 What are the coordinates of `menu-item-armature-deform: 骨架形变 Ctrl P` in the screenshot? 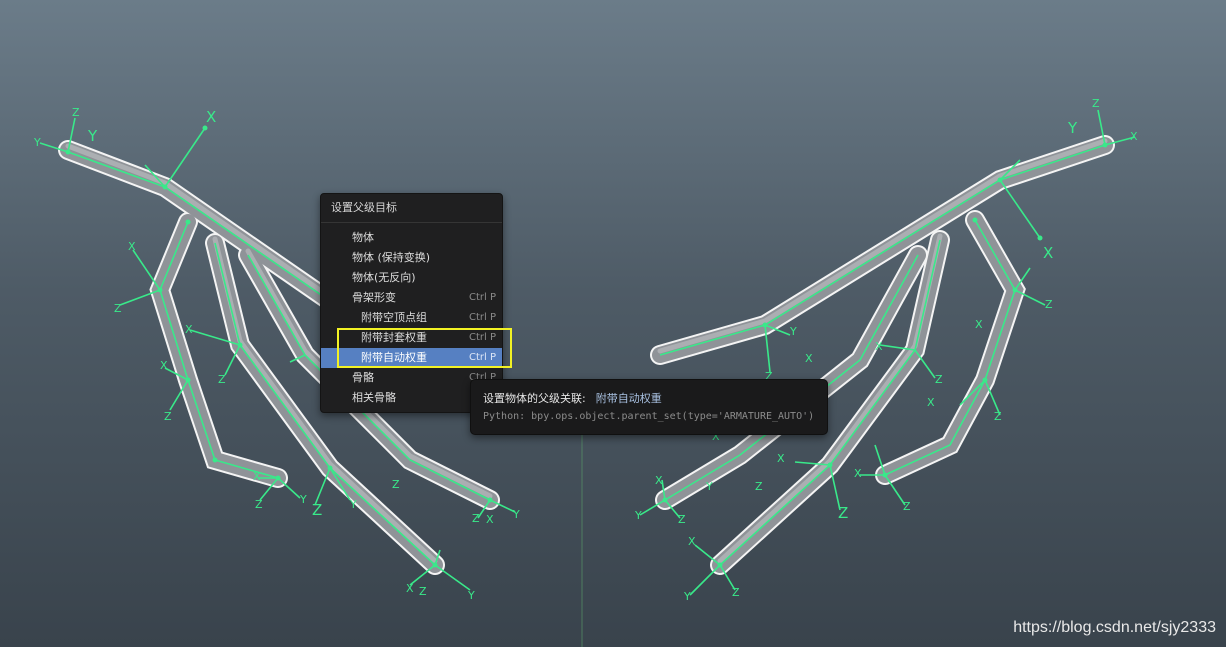 It's located at (411, 298).